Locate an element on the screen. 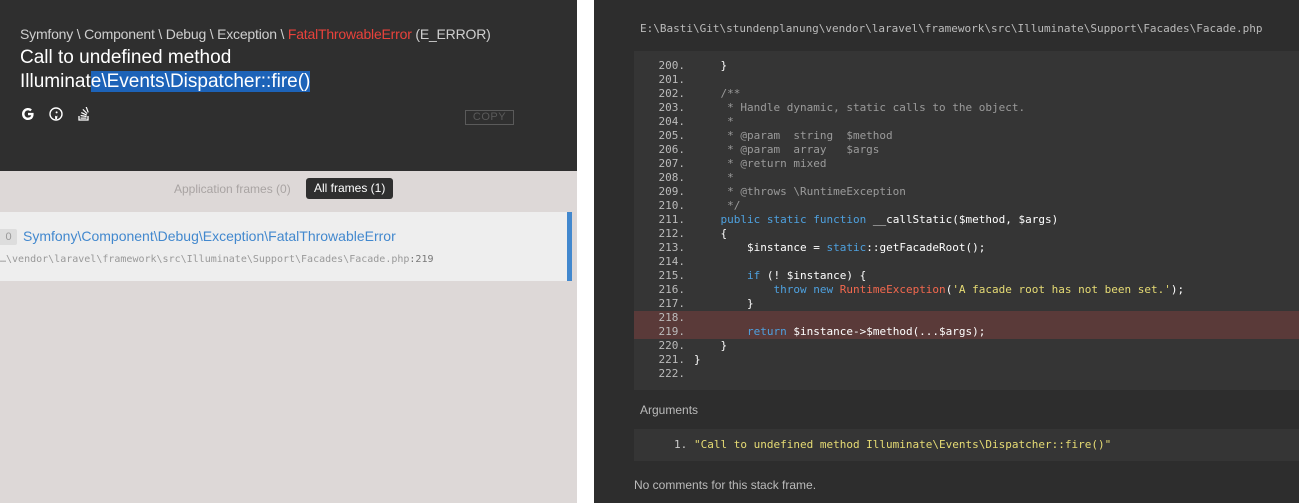 The height and width of the screenshot is (503, 1299). error-type: (E_ERROR) is located at coordinates (451, 34).